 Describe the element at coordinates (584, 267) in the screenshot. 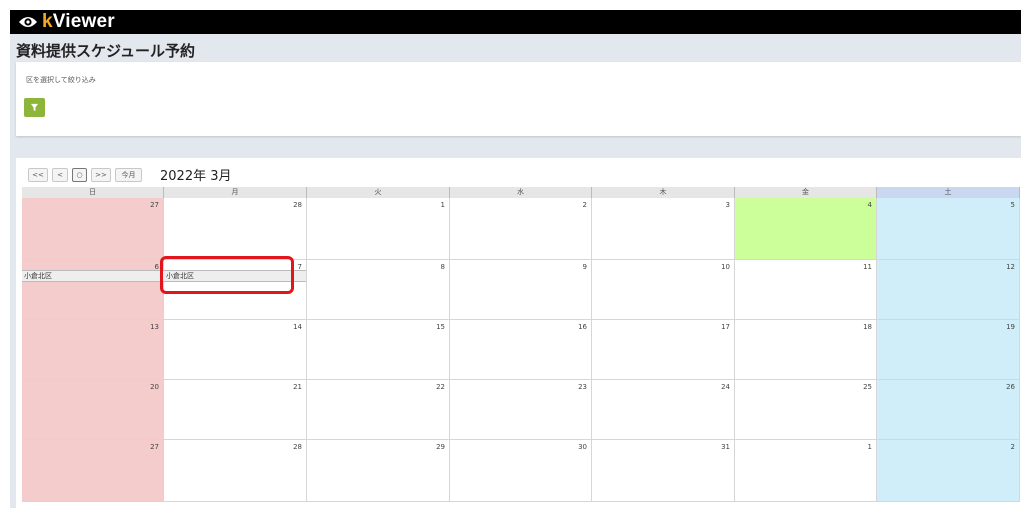

I see `day-number: 9` at that location.